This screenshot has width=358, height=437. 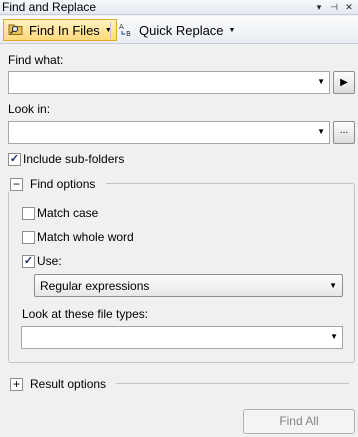 What do you see at coordinates (68, 384) in the screenshot?
I see `result-options-label: Result options` at bounding box center [68, 384].